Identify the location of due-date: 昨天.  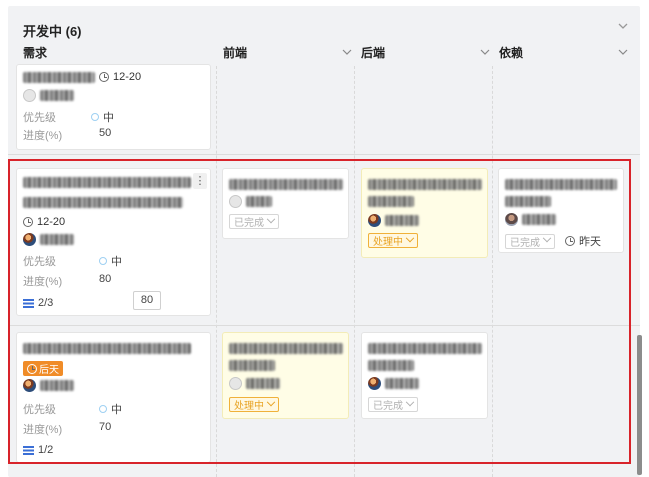
(590, 242).